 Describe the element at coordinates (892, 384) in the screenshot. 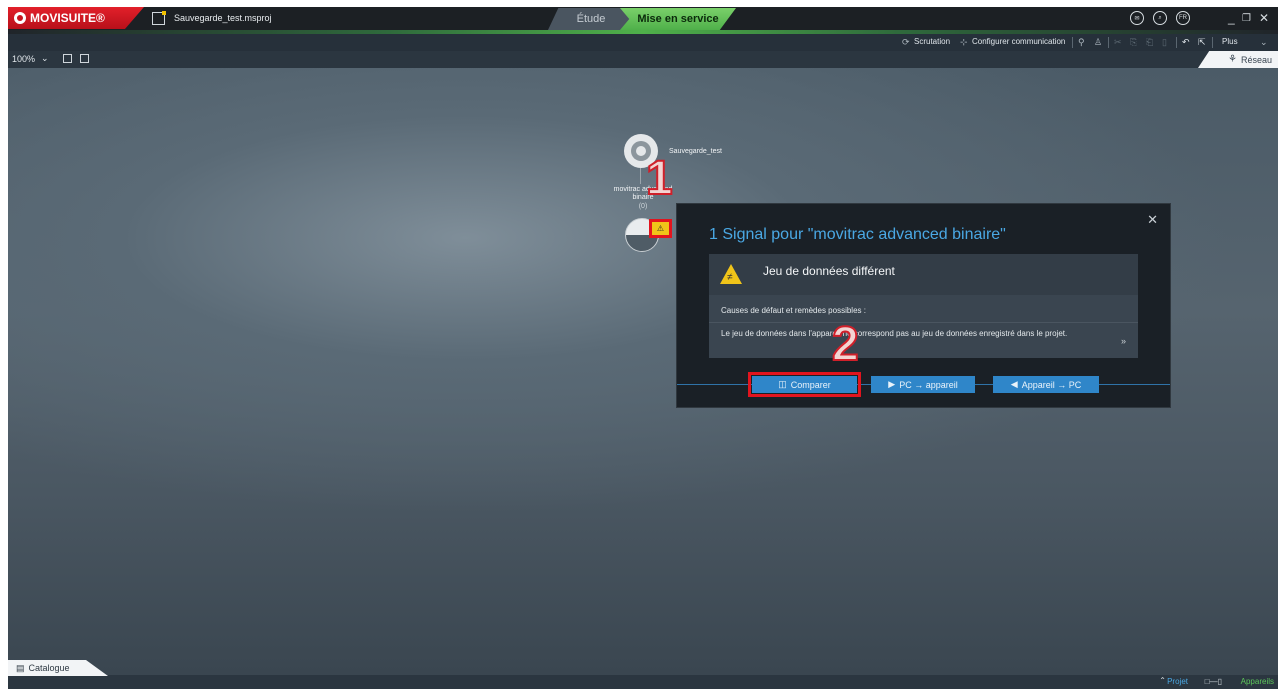

I see `download-icon: ▶` at that location.